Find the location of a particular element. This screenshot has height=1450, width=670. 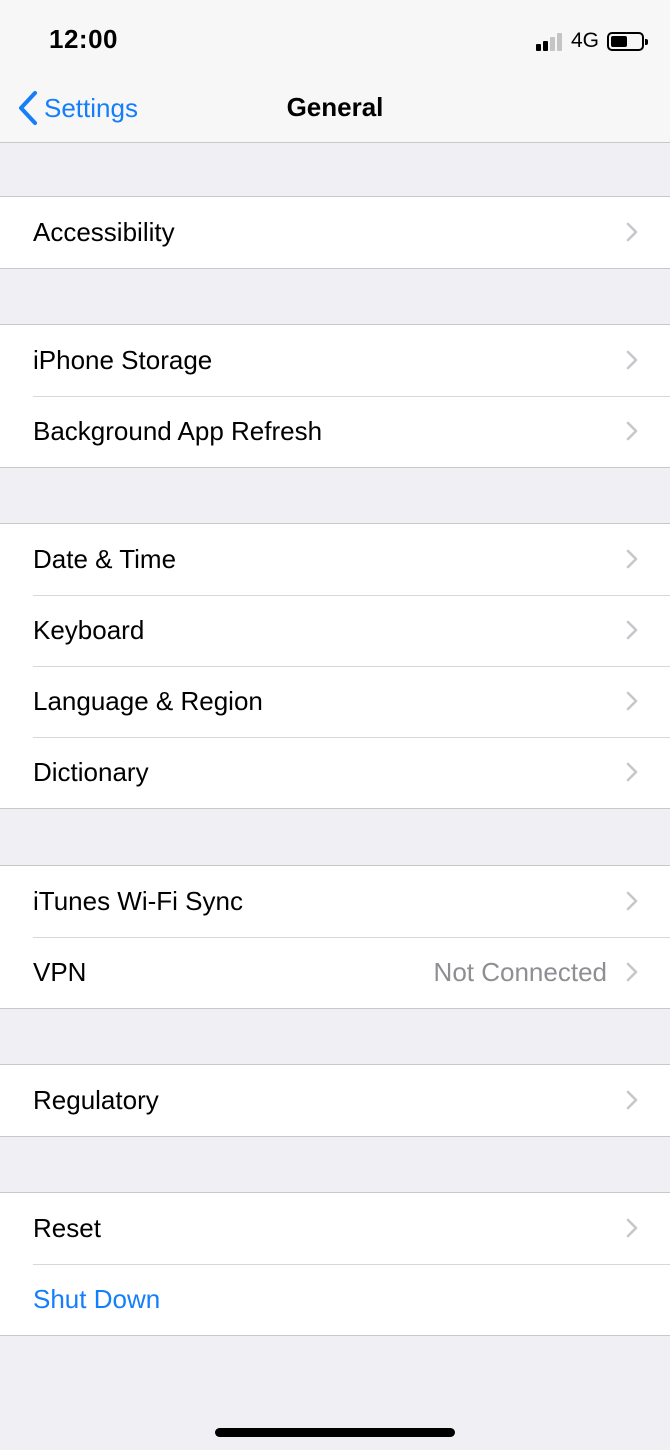

settings-group-regulatory: Regulatory is located at coordinates (335, 1100).